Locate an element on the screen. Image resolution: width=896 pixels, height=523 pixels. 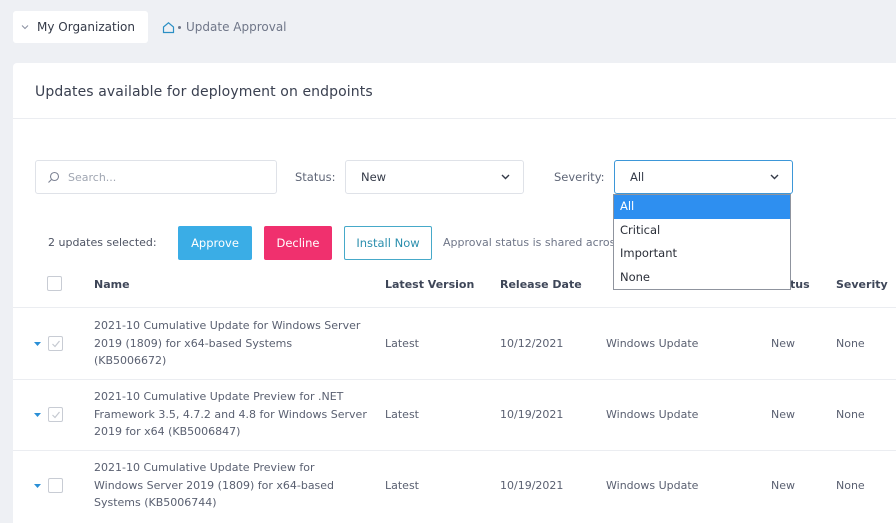
header-status: tus is located at coordinates (800, 284).